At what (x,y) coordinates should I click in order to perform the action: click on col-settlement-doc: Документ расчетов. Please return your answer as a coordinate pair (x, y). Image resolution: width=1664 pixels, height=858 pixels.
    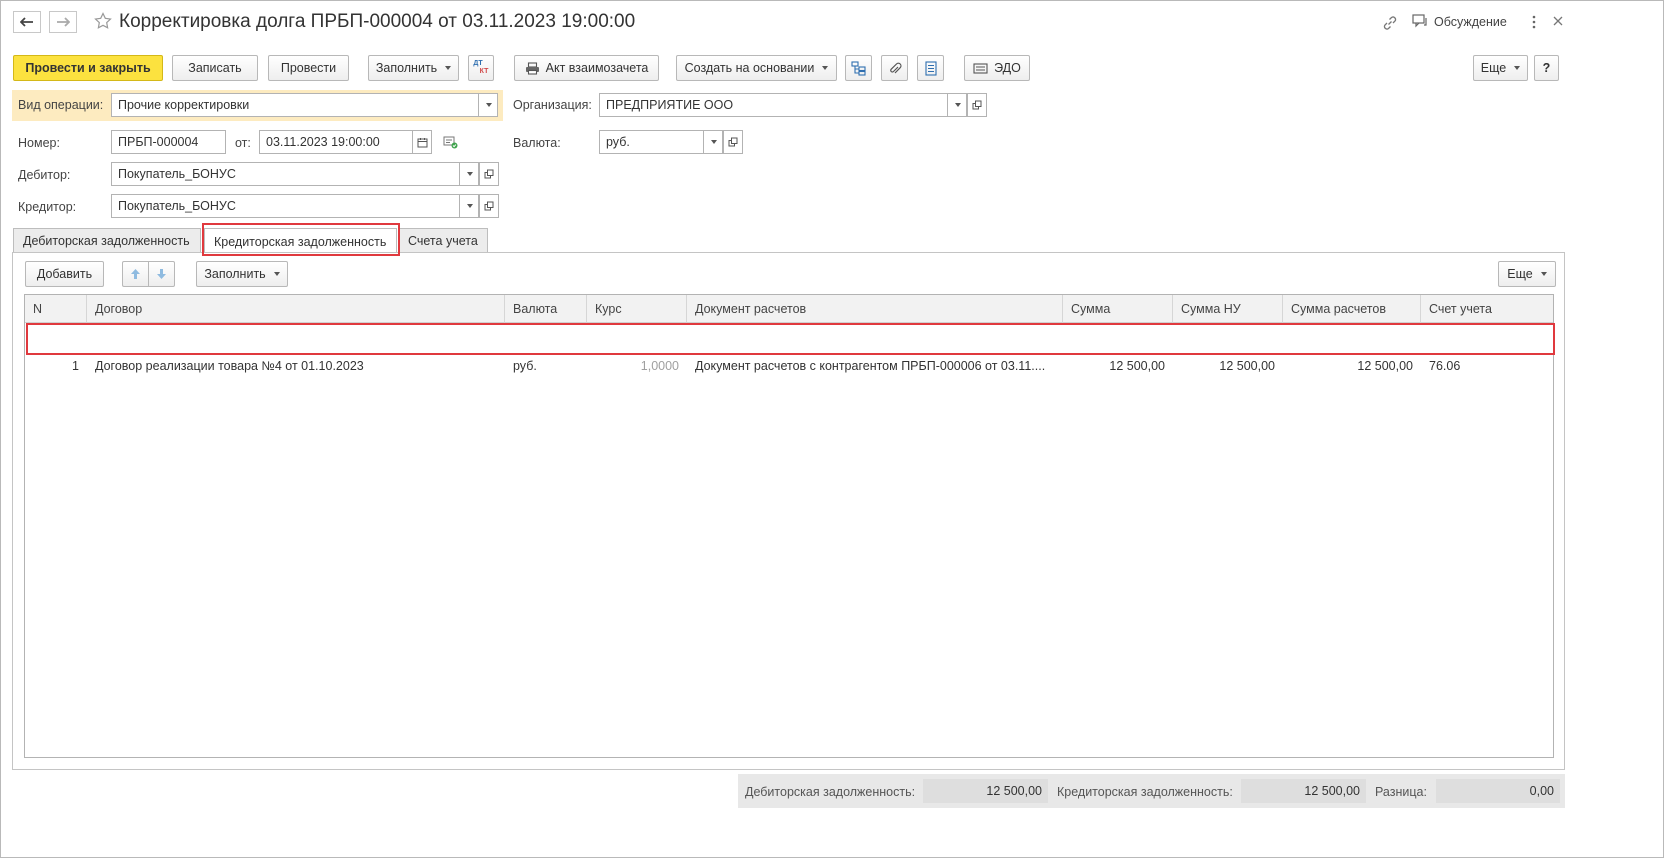
    Looking at the image, I should click on (875, 309).